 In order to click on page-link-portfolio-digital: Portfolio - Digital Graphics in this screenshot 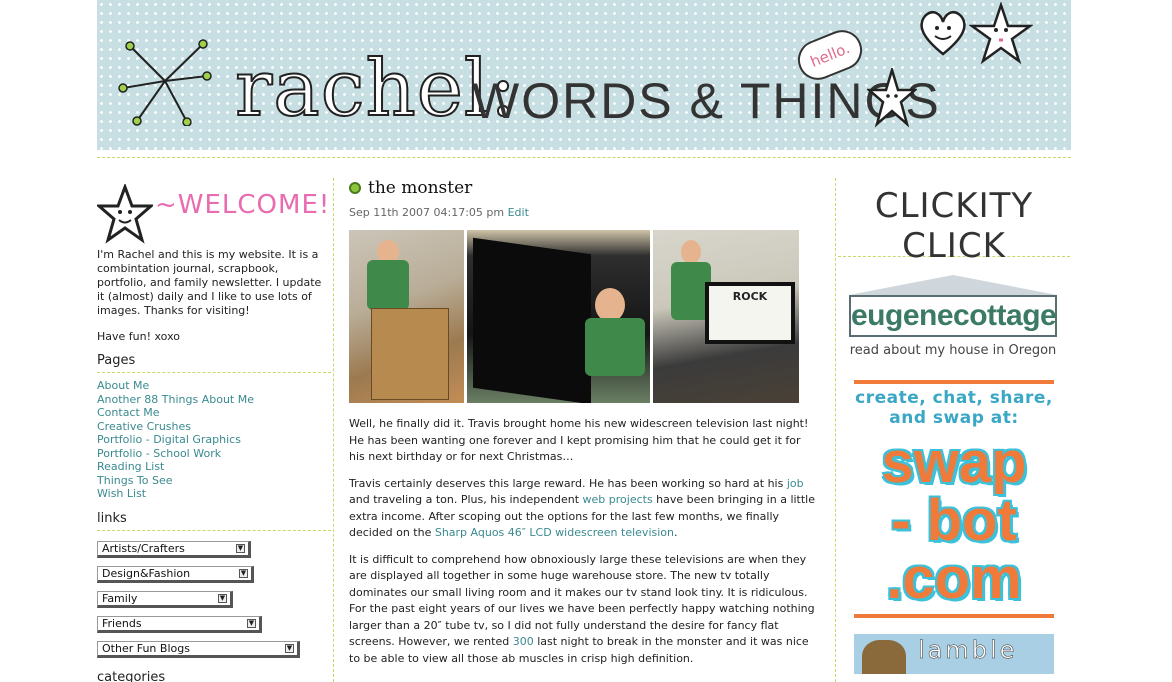, I will do `click(214, 440)`.